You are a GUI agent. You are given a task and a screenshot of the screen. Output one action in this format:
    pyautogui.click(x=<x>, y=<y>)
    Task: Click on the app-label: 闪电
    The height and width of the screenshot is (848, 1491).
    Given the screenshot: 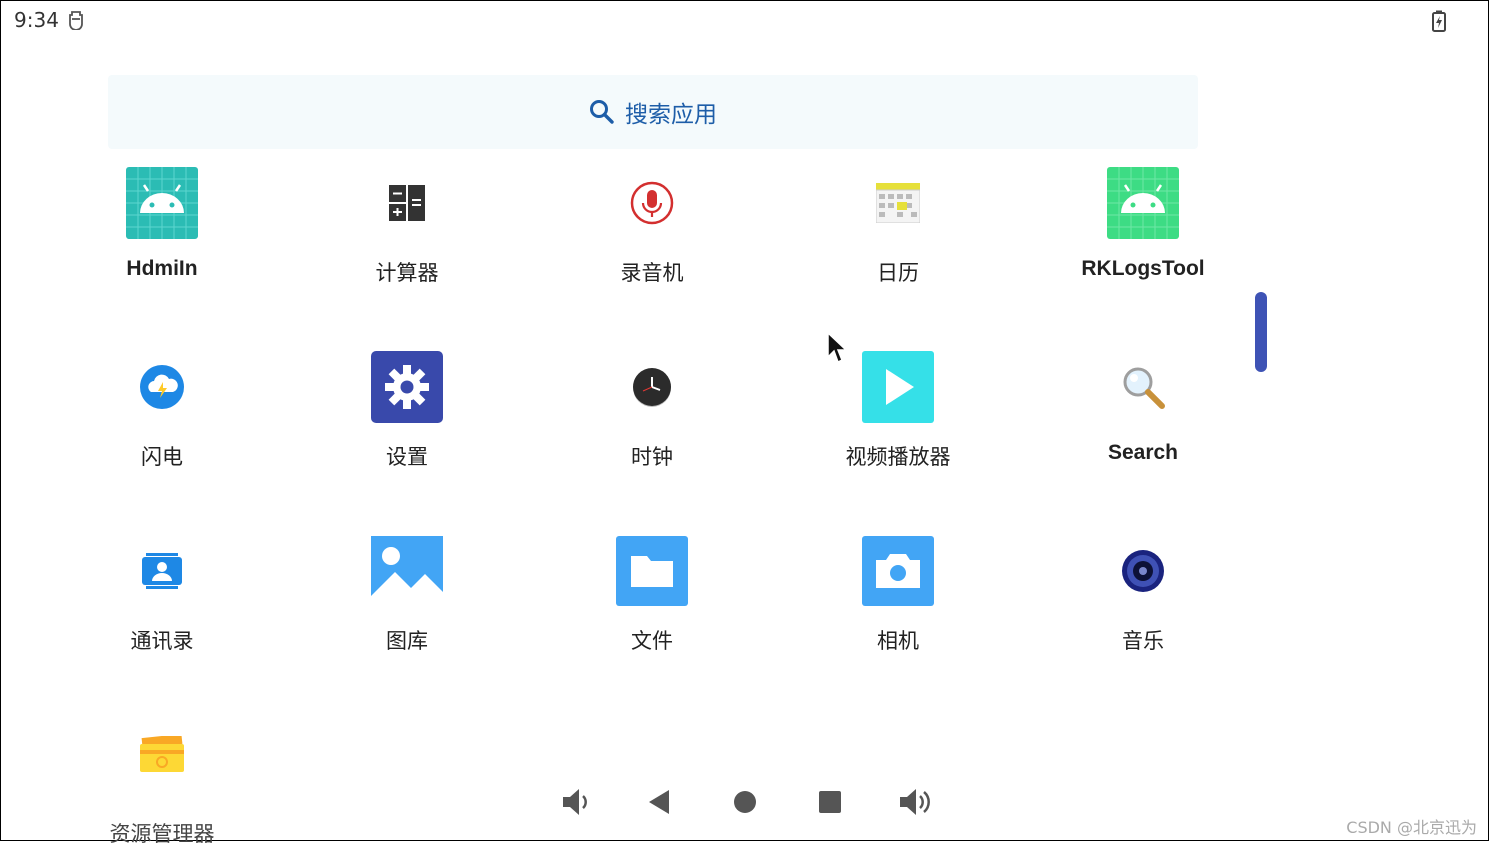 What is the action you would take?
    pyautogui.click(x=162, y=457)
    